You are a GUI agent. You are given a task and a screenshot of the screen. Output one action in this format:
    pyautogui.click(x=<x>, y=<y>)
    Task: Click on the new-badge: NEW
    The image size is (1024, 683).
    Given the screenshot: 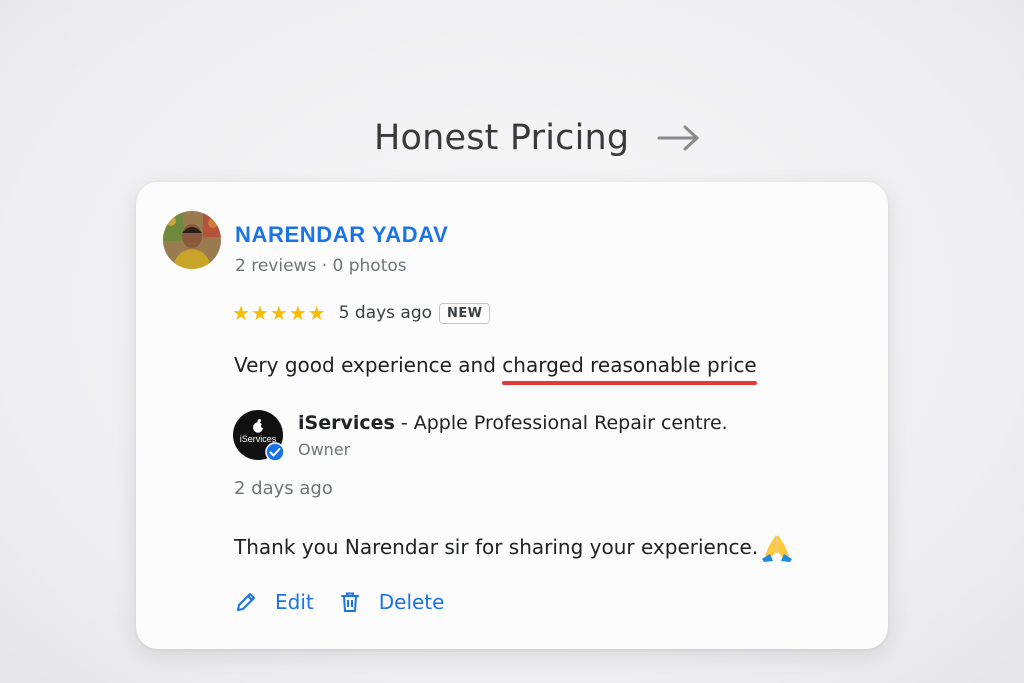 What is the action you would take?
    pyautogui.click(x=465, y=313)
    